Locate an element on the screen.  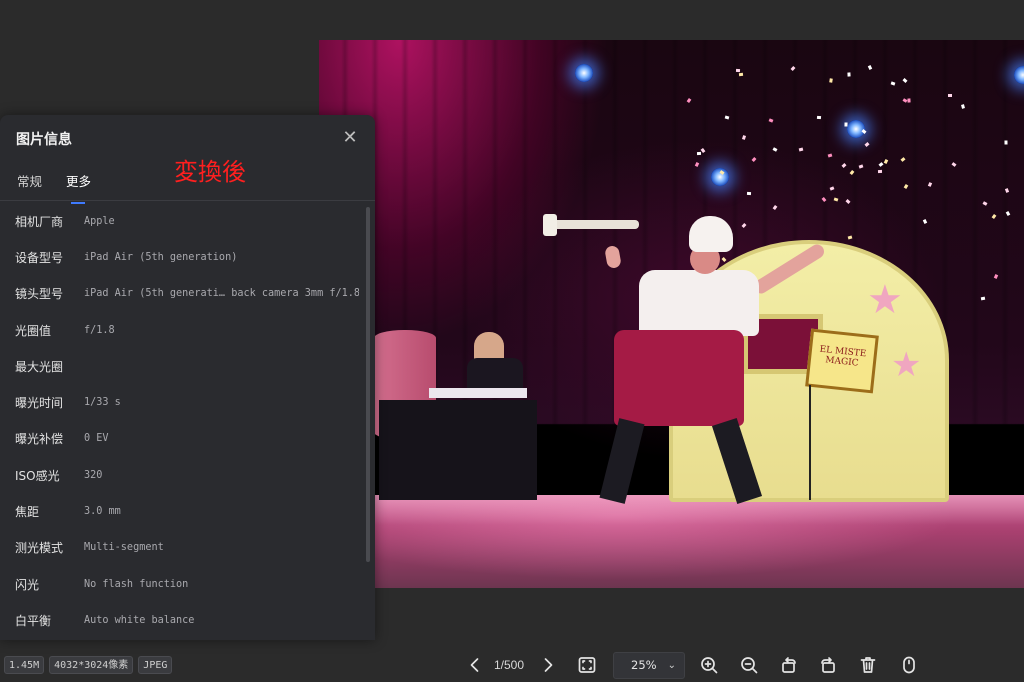
list-item: 曝光时间 1/33 s is located at coordinates (182, 402).